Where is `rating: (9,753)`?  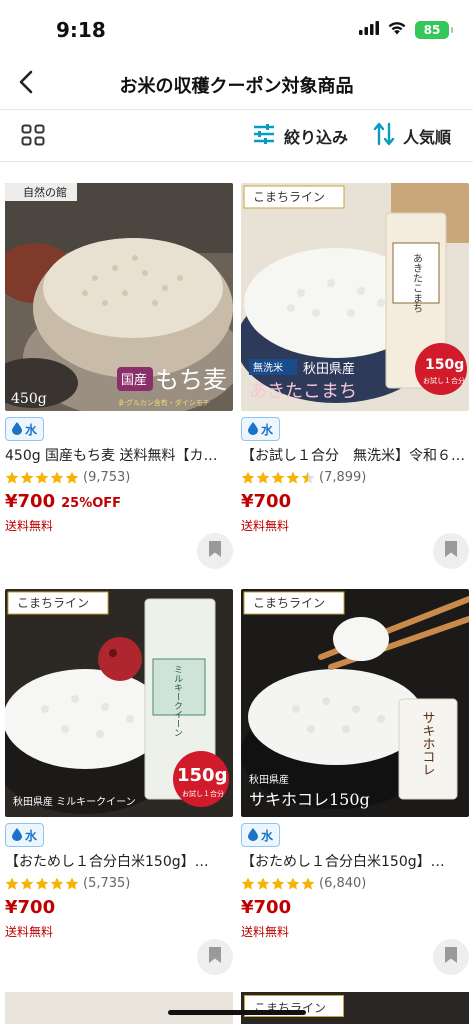
rating: (9,753) is located at coordinates (67, 477).